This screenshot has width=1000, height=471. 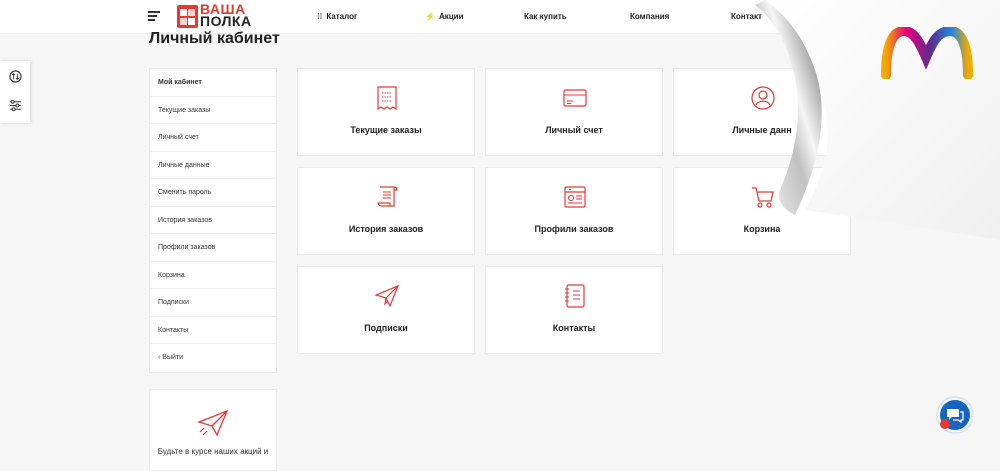 I want to click on sidebar-item-contacts: Контакты, so click(x=213, y=330).